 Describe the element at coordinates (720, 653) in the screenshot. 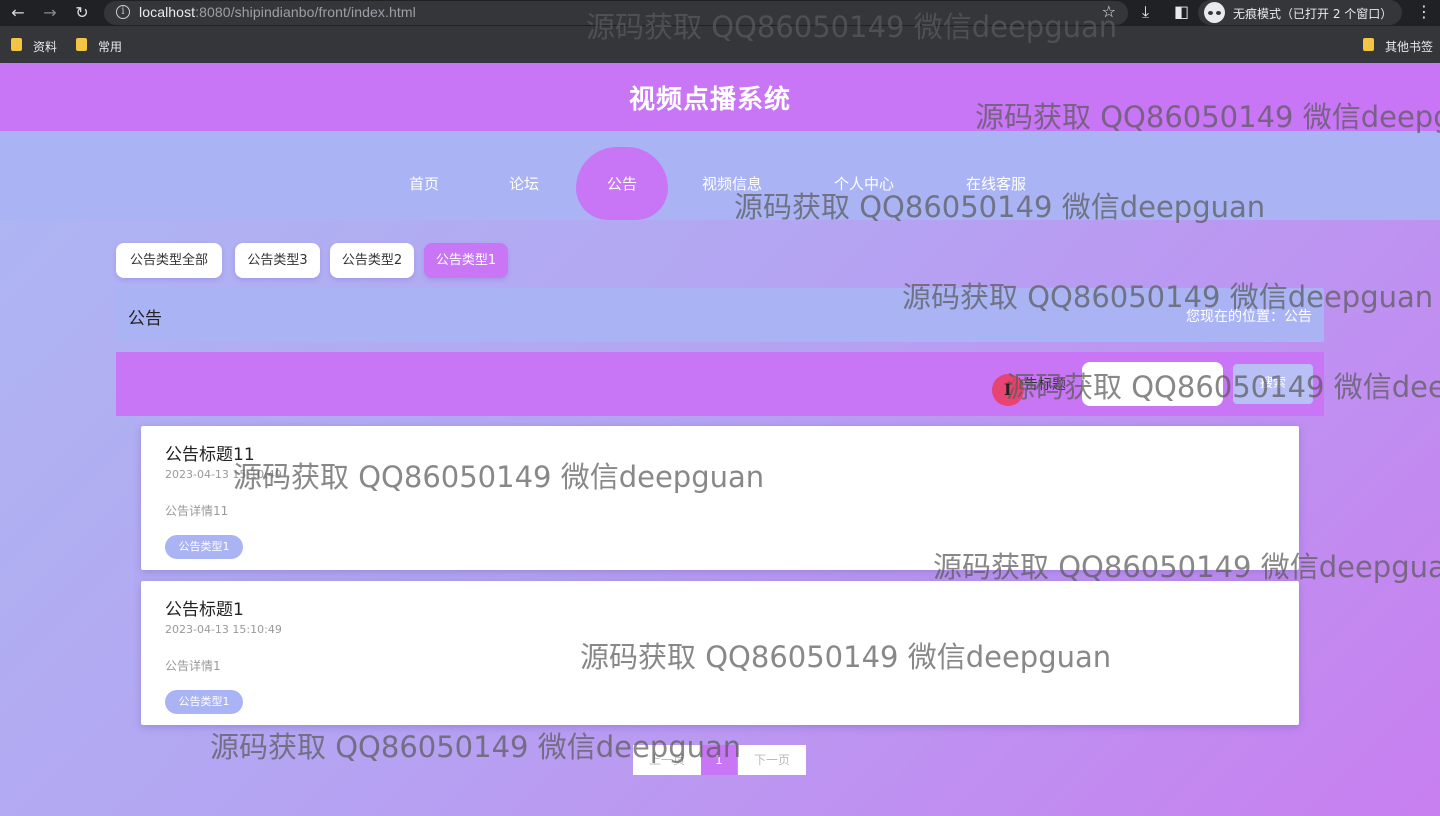

I see `notice-card: 公告标题1 2023-04-13 15:10:49 公告详情1 公告类型1` at that location.